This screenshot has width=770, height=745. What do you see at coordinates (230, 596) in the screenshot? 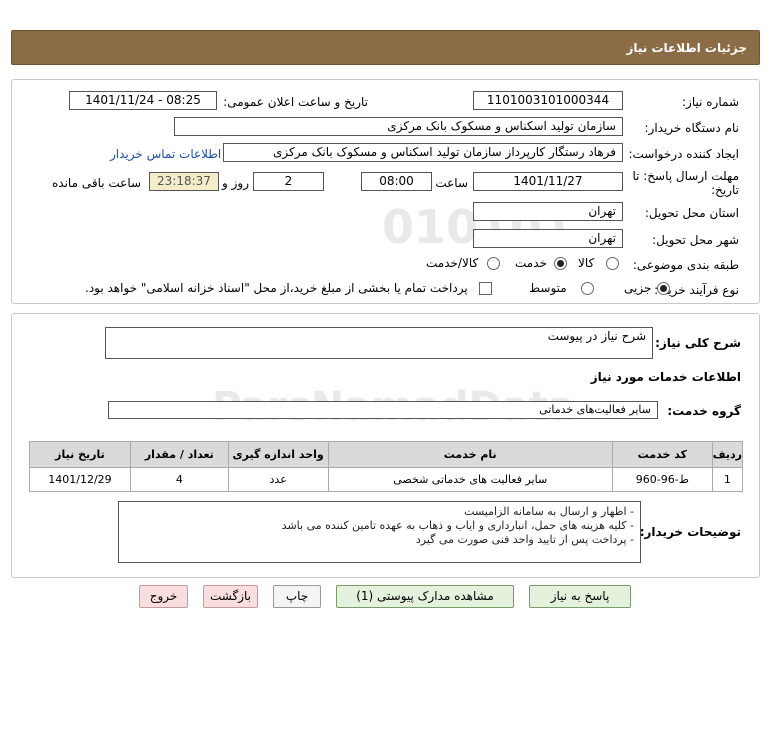
I see `back-button: بازگشت` at bounding box center [230, 596].